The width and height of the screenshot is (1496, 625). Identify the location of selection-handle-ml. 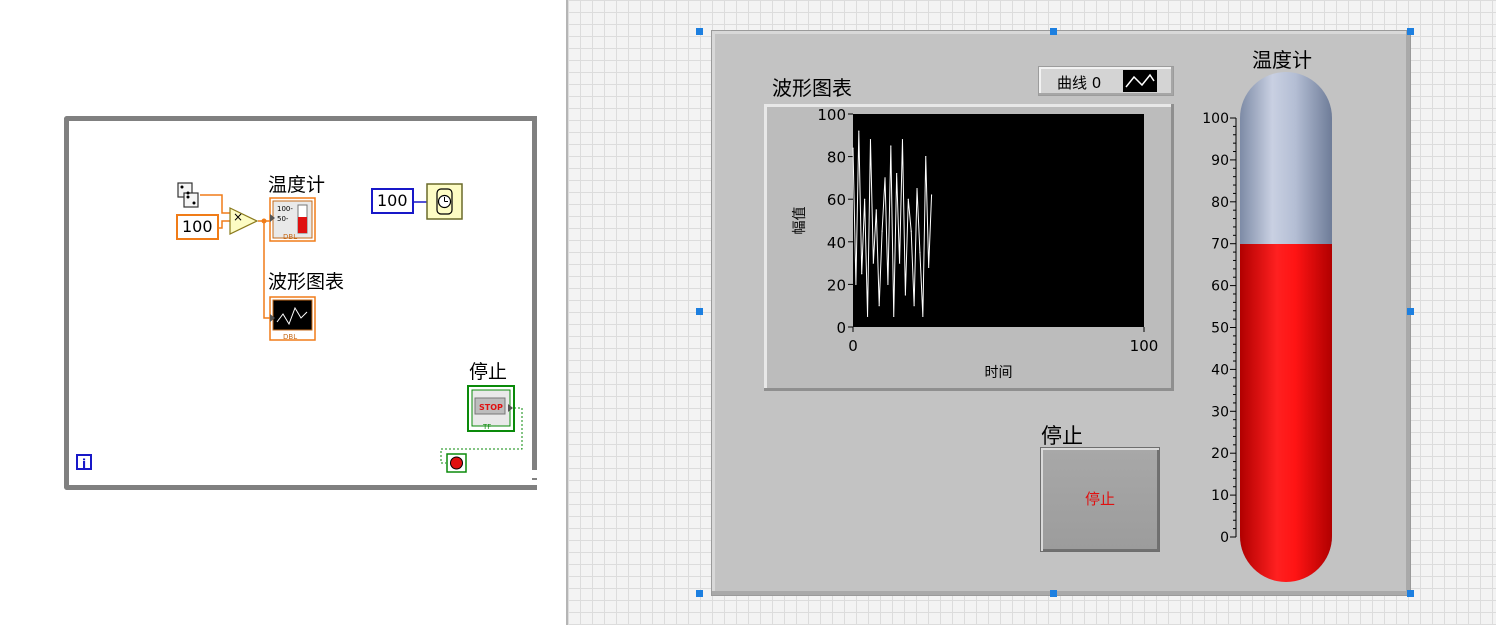
(699, 311).